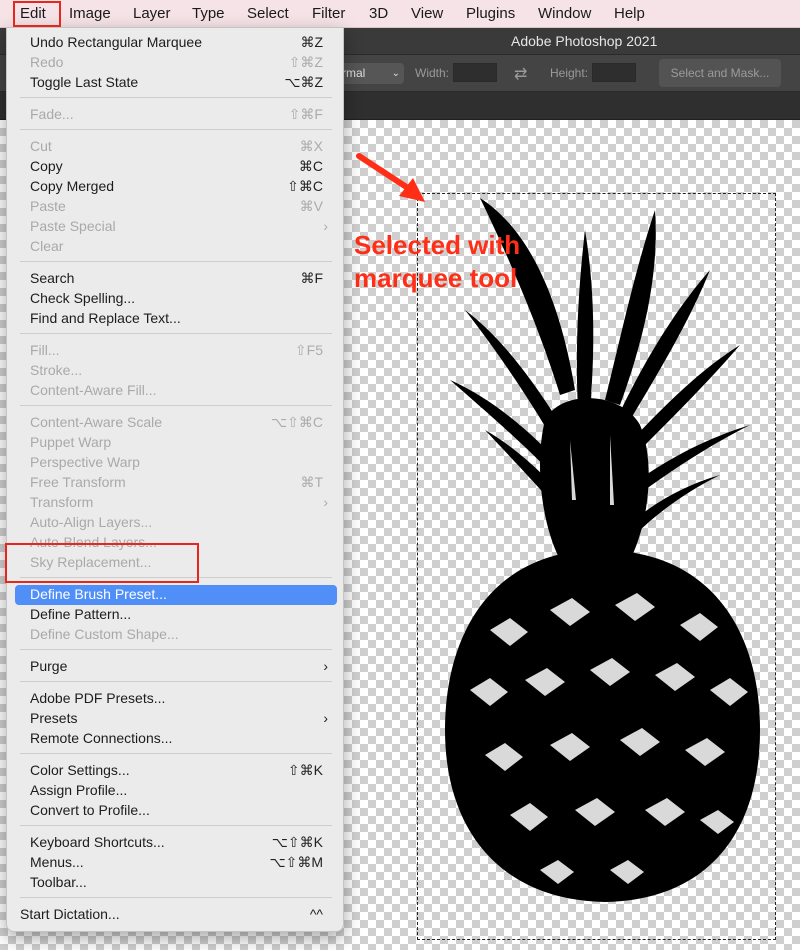 The width and height of the screenshot is (800, 950). Describe the element at coordinates (175, 422) in the screenshot. I see `menu-item-content-aware-scale: Content-Aware Scale ⌥⇧⌘C` at that location.